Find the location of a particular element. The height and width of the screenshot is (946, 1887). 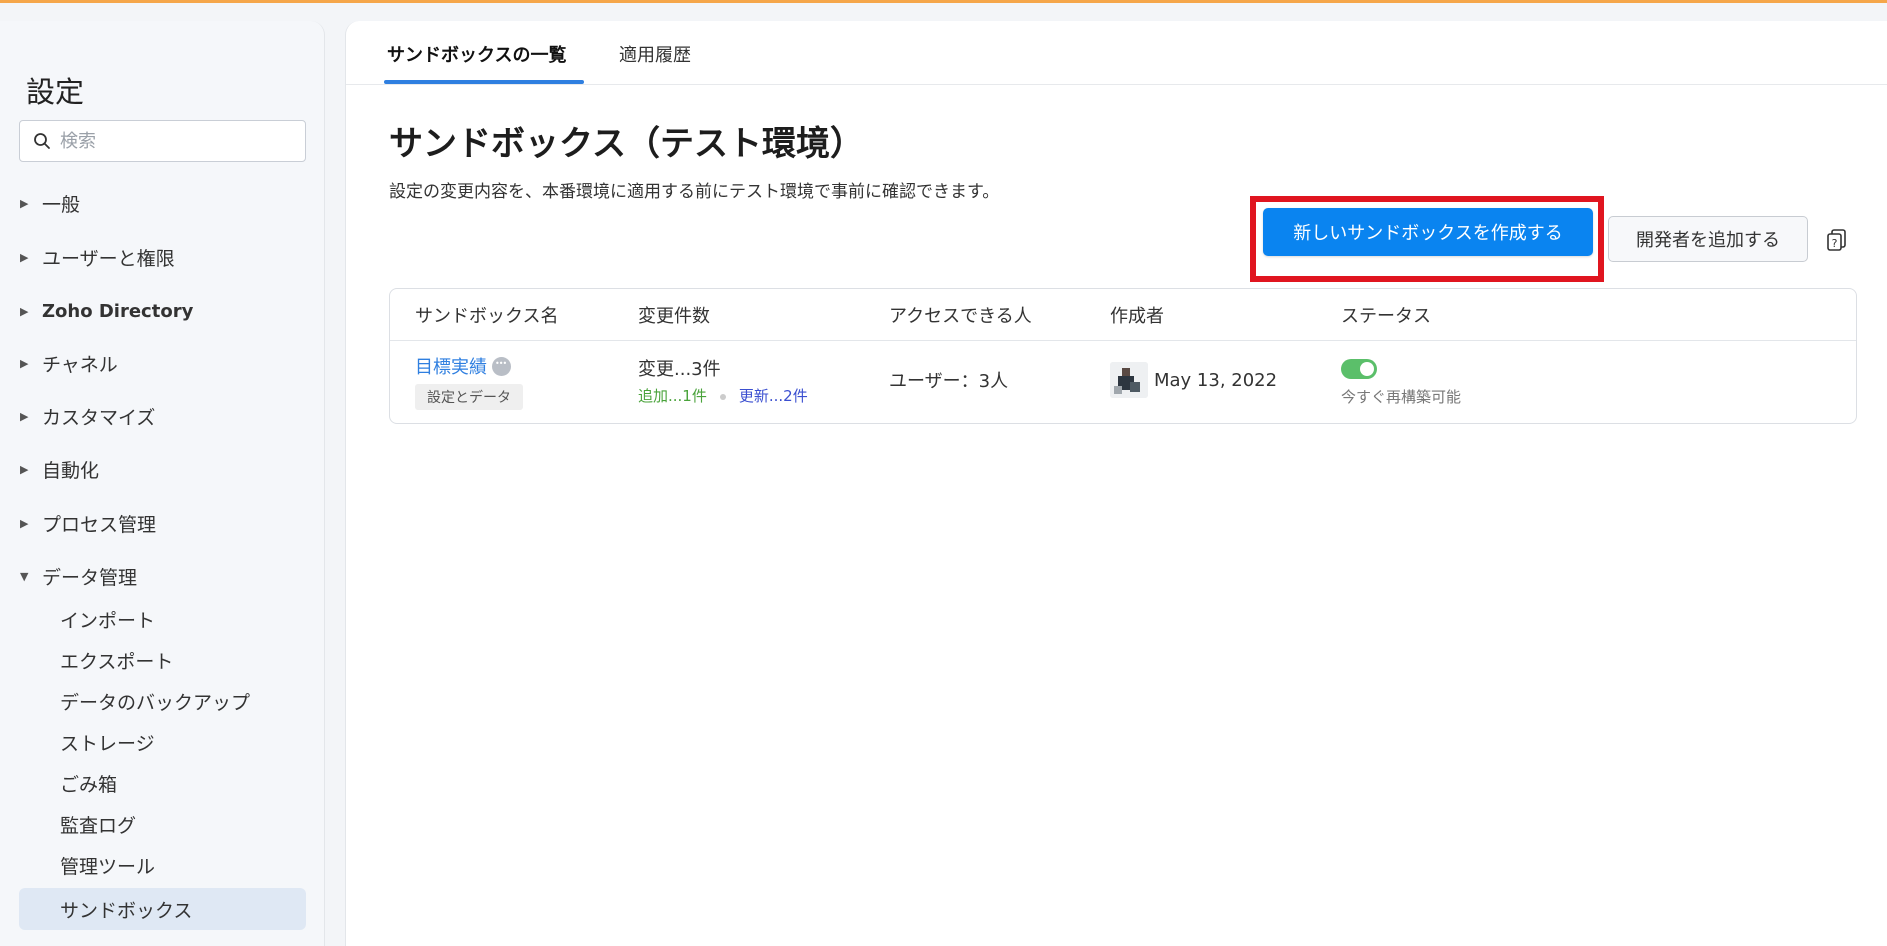

sidebar-section-label: データ管理 is located at coordinates (90, 577).